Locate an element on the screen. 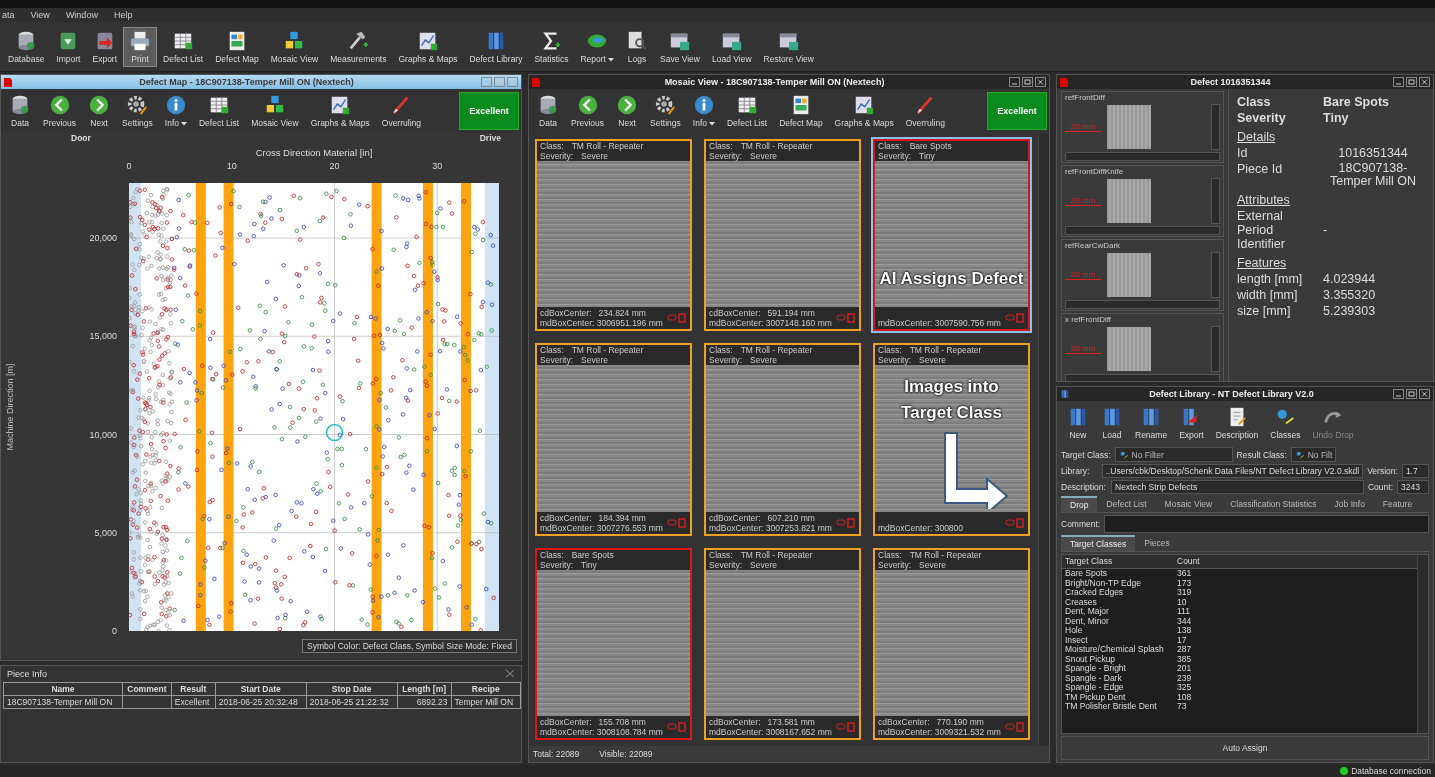  defect-tile: Class: TM Roll - Repeater Severity: Severe cdBoxCenter: 184.394 mm mdBoxCenter: 3007276.553 mm is located at coordinates (613, 439).